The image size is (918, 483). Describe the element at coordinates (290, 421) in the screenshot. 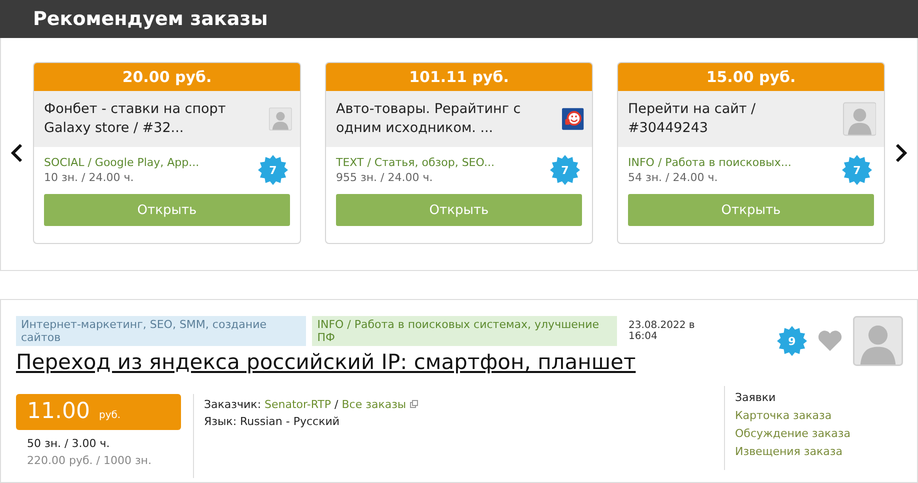

I see `language-value: Russian - Русский` at that location.